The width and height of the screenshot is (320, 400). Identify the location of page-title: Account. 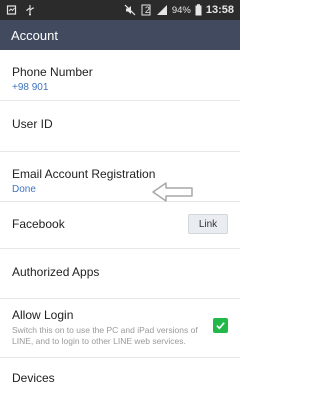
(34, 35).